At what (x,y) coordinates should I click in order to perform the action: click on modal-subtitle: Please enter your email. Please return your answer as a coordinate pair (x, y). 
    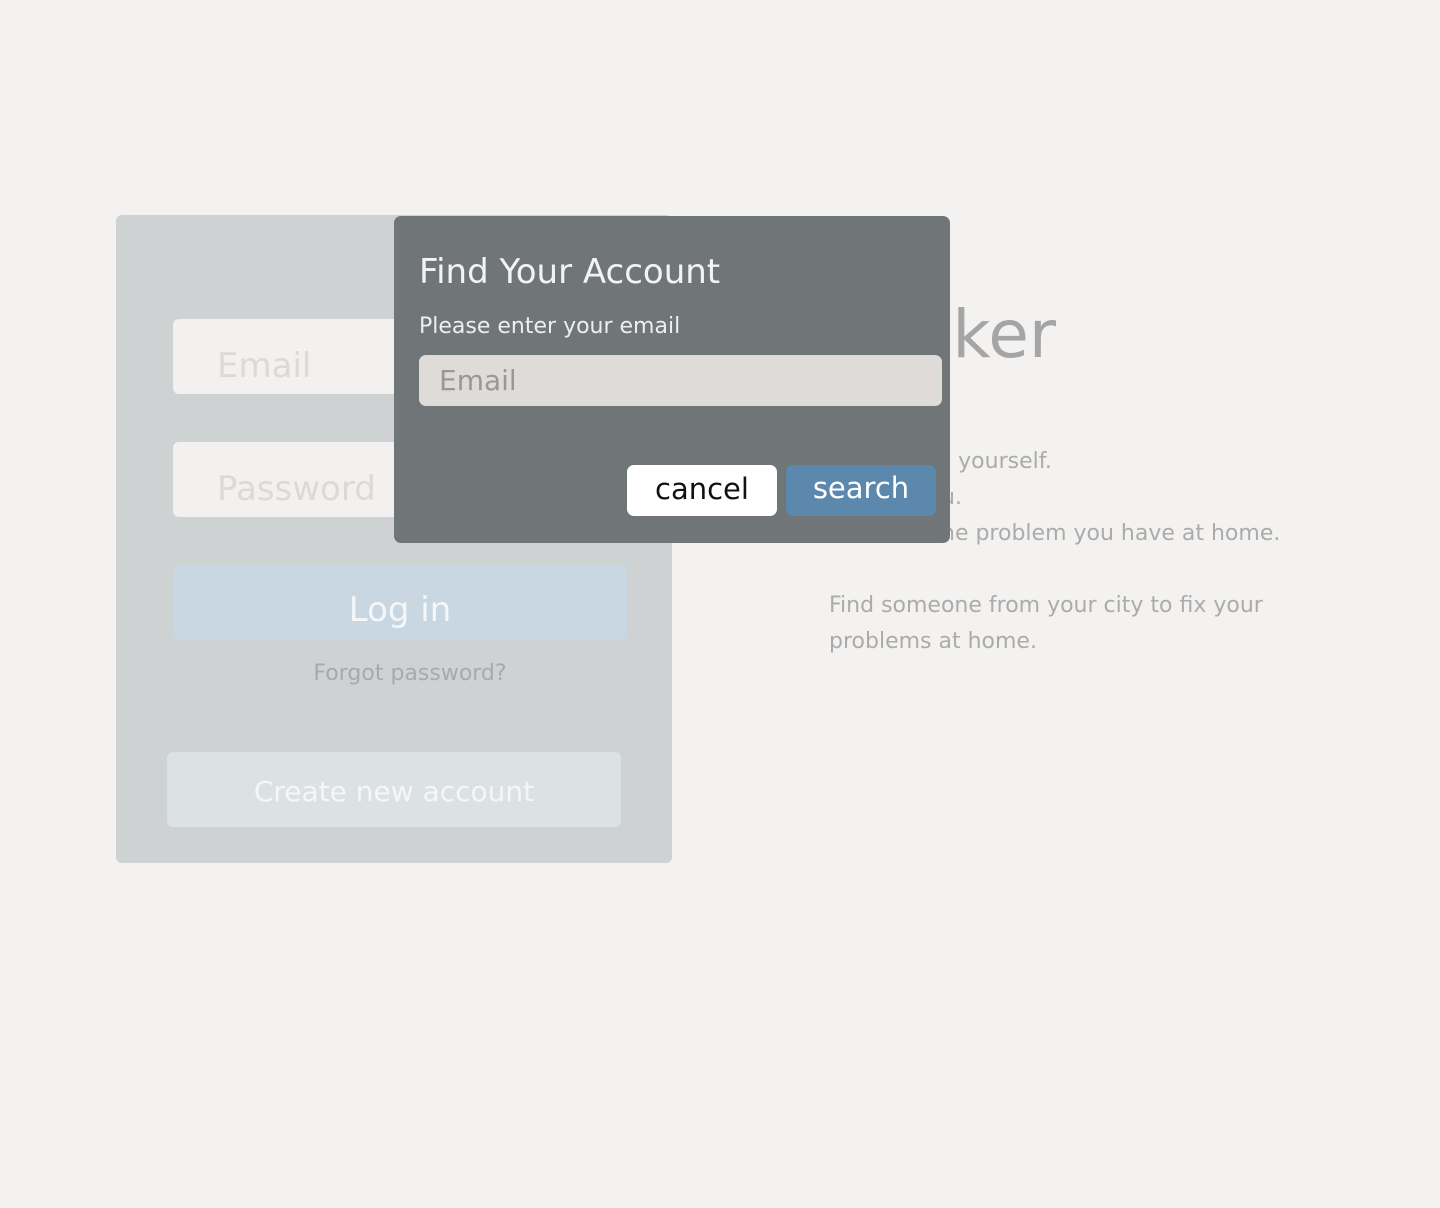
    Looking at the image, I should click on (550, 326).